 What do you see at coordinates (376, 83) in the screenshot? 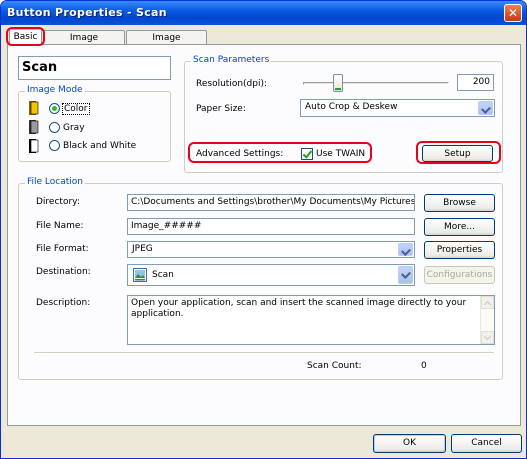
I see `resolution-slider-track` at bounding box center [376, 83].